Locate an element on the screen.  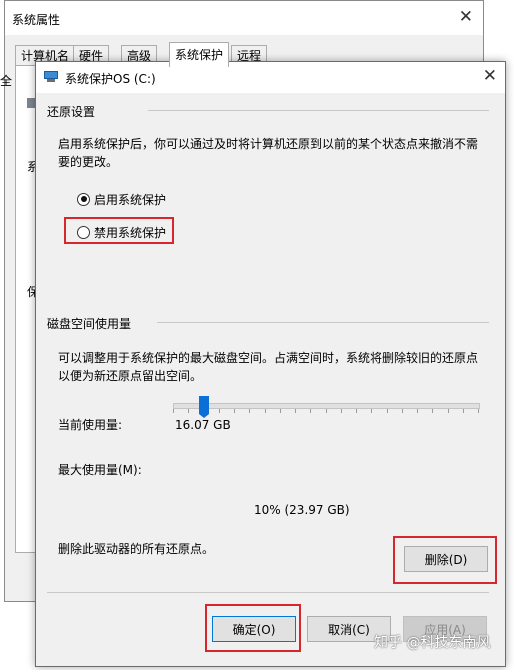
max-usage-label: 最大使用量(M): is located at coordinates (100, 470).